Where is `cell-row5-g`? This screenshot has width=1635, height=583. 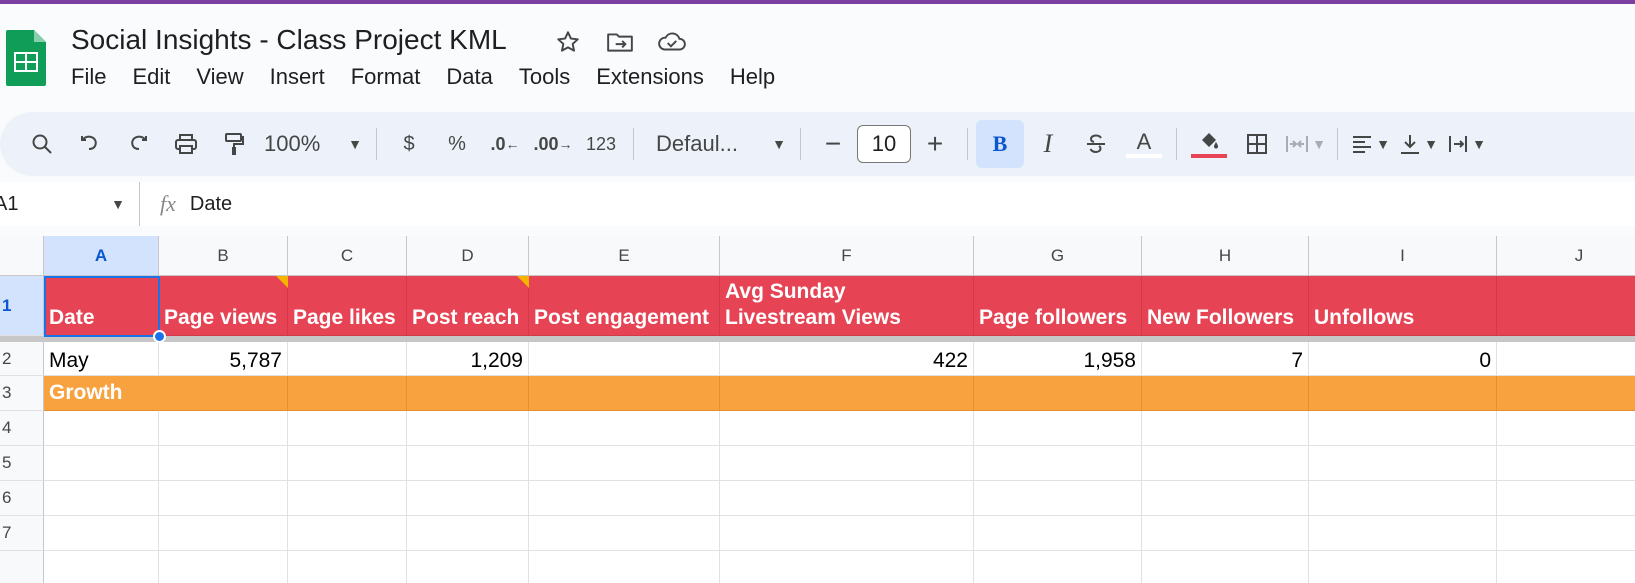 cell-row5-g is located at coordinates (1058, 463).